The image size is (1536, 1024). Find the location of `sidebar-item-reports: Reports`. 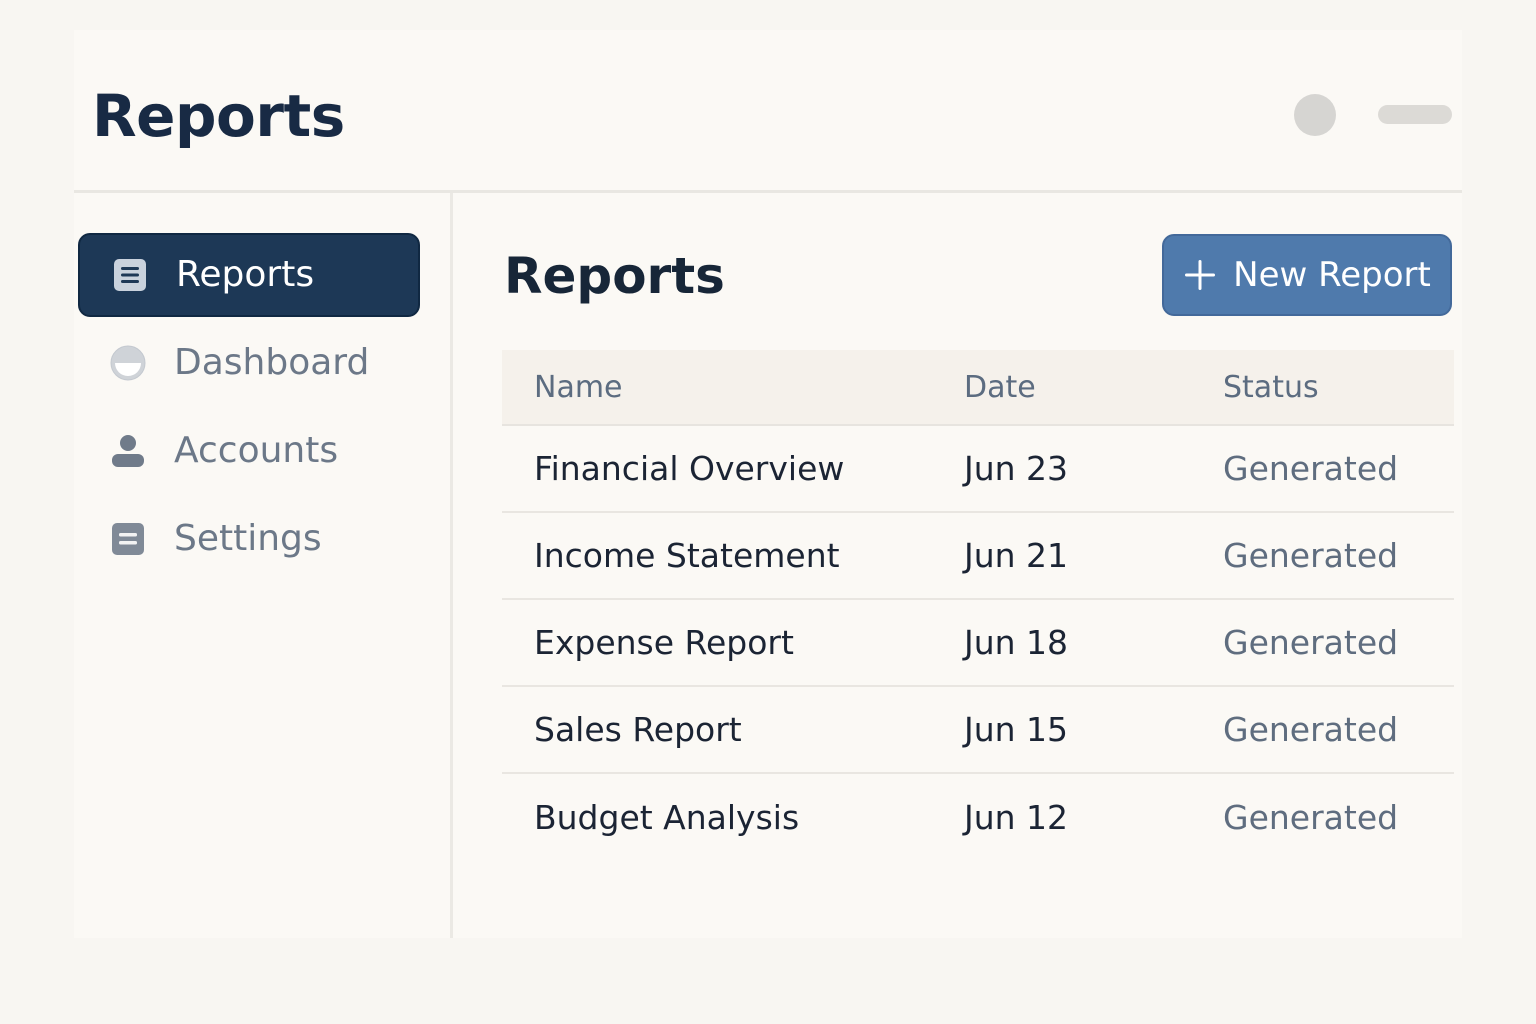

sidebar-item-reports: Reports is located at coordinates (249, 275).